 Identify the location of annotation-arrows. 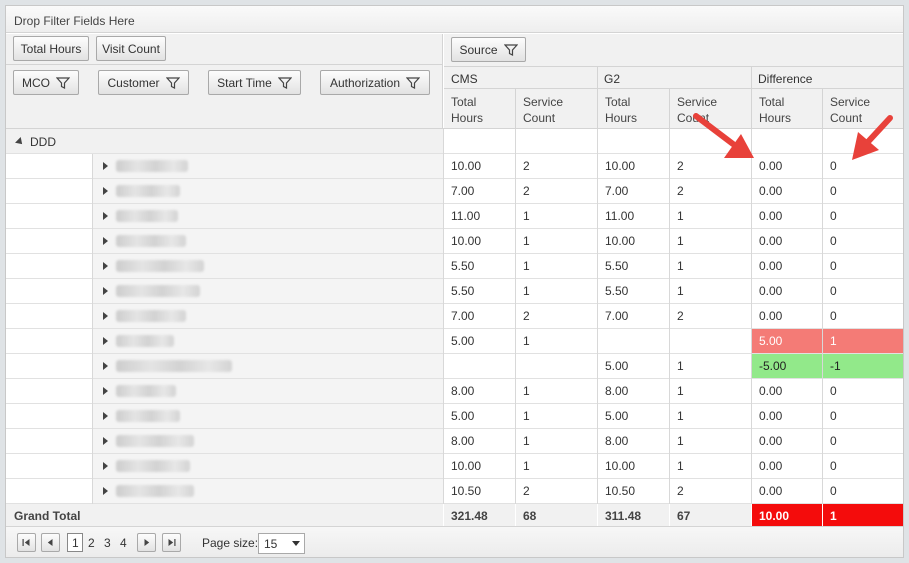
(793, 136).